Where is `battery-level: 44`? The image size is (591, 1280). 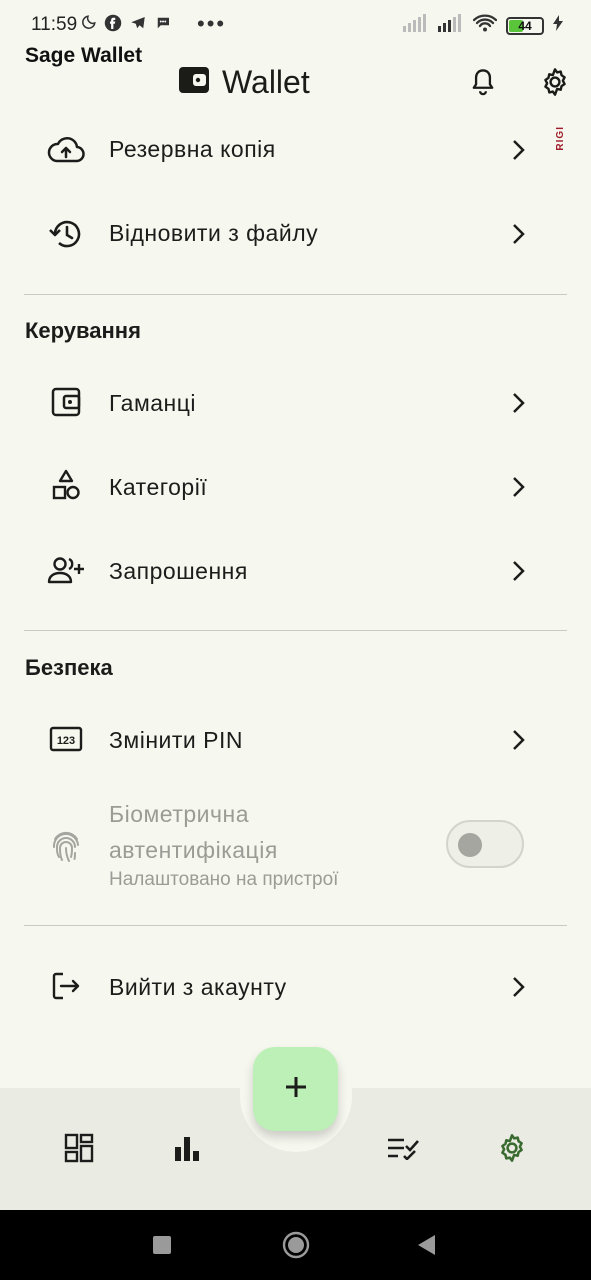 battery-level: 44 is located at coordinates (525, 25).